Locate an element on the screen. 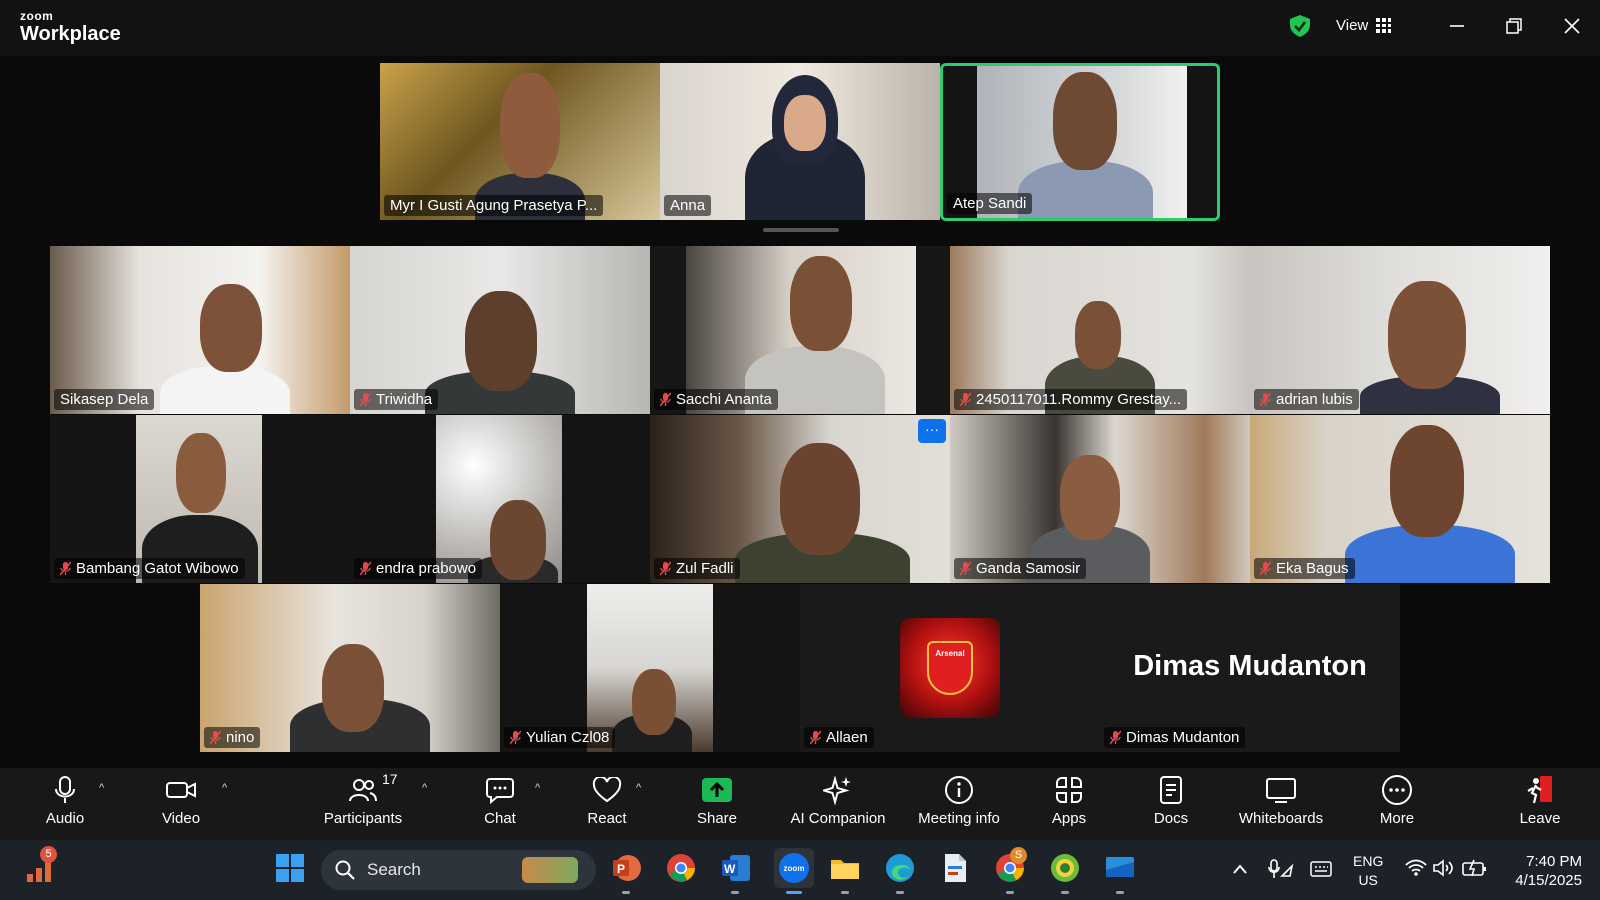 This screenshot has width=1600, height=900. search-icon is located at coordinates (345, 870).